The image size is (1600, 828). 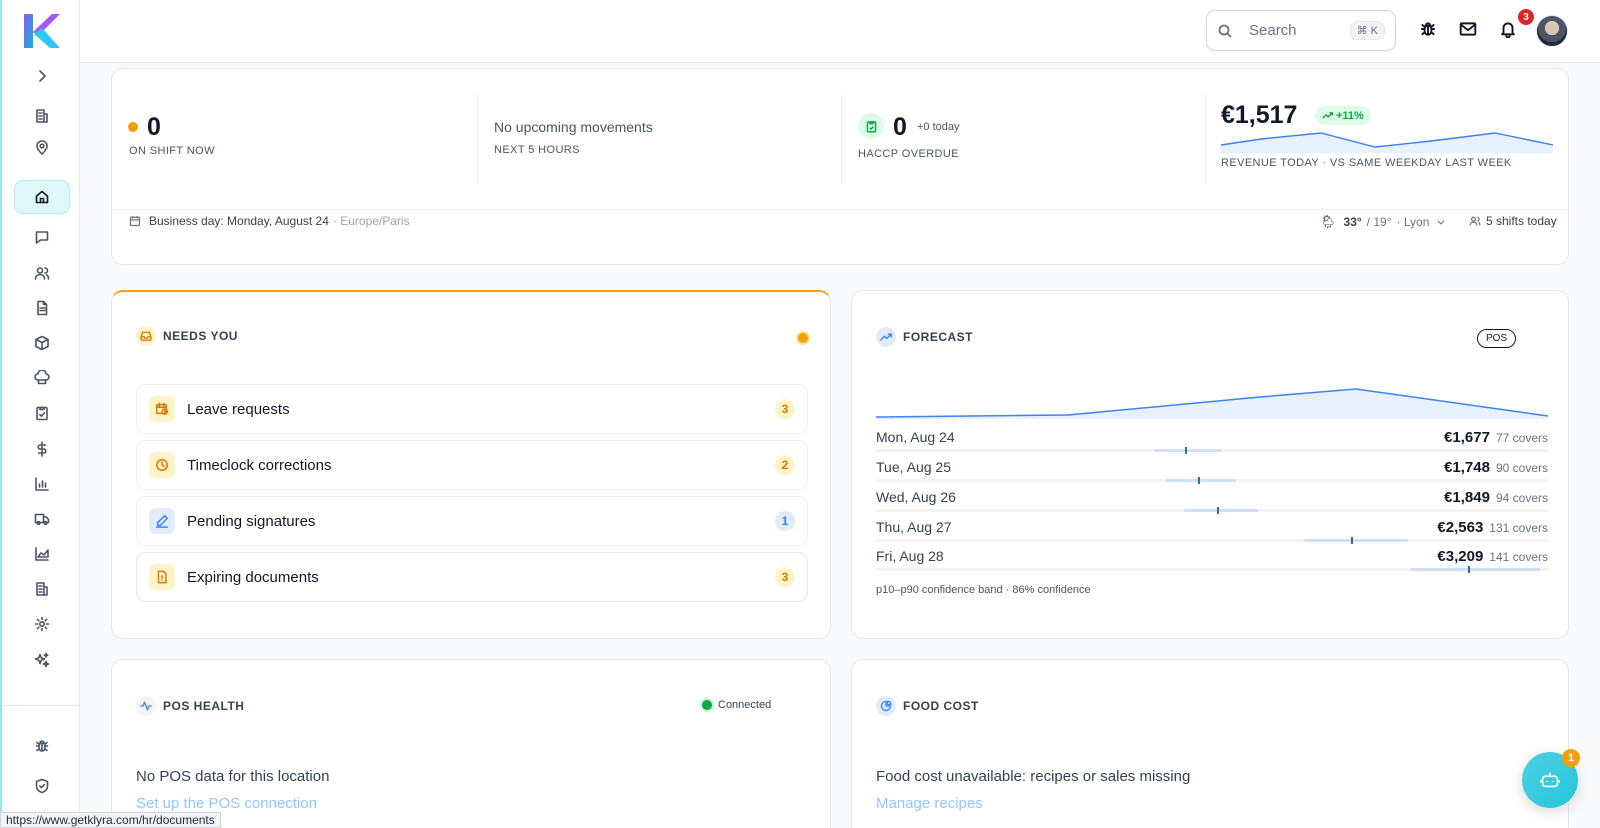 I want to click on activity-icon, so click(x=146, y=706).